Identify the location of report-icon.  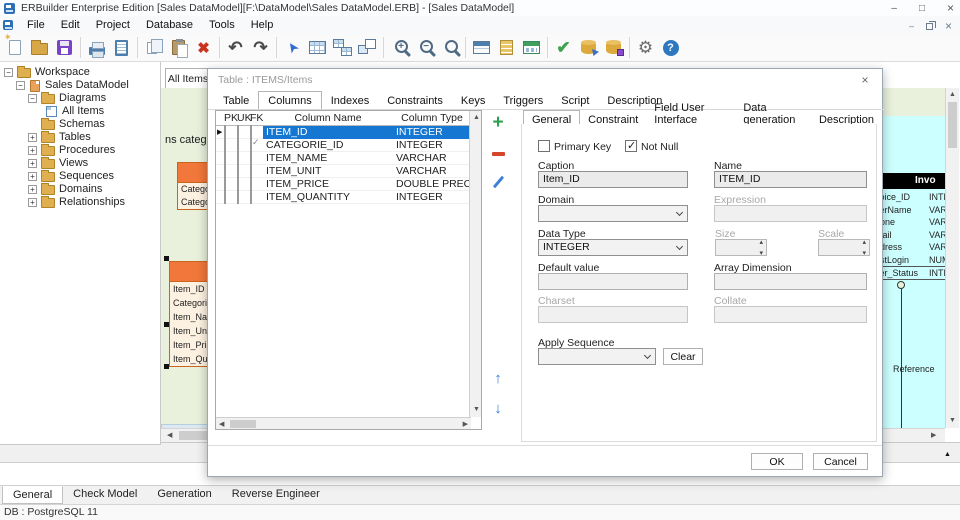
(121, 47).